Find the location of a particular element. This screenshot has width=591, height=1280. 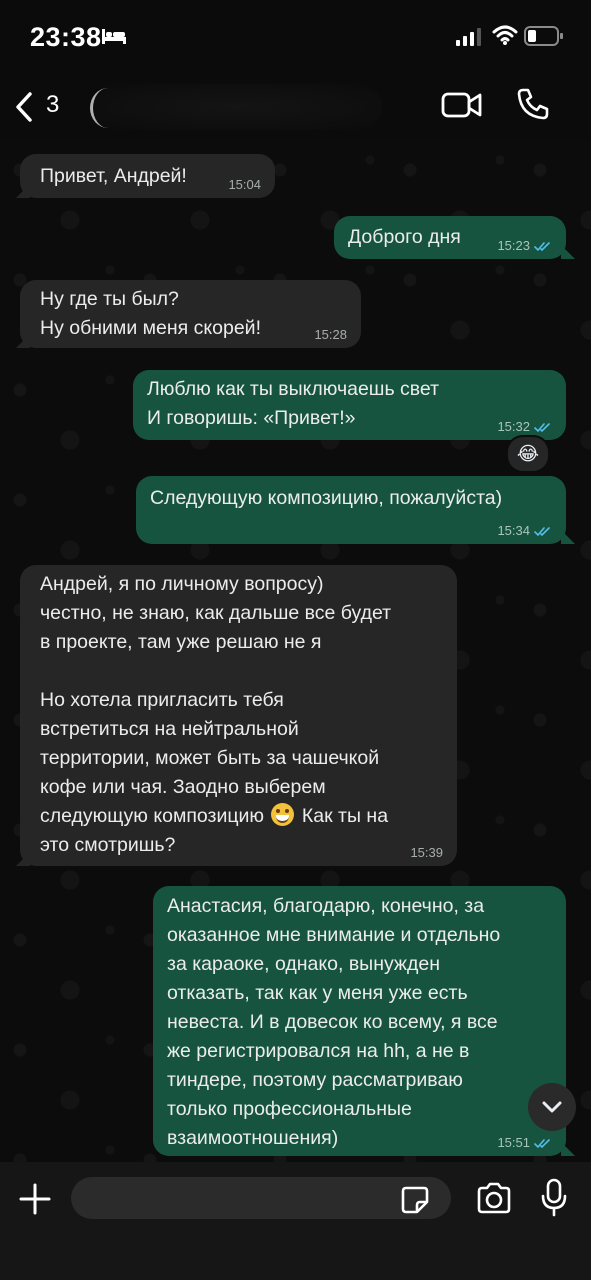

message-time: 15:23 is located at coordinates (513, 245).